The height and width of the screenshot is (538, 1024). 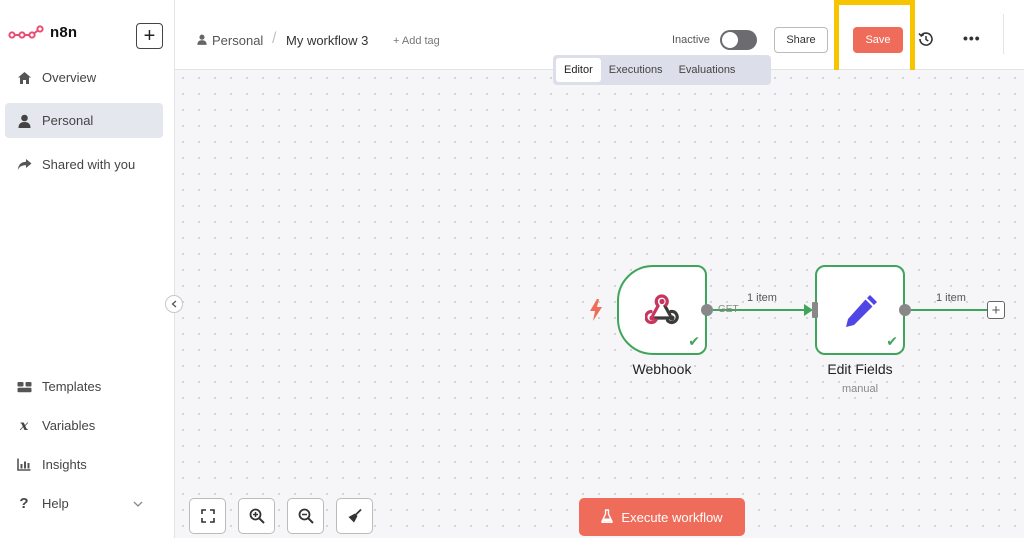 I want to click on help-icon: ?, so click(x=24, y=503).